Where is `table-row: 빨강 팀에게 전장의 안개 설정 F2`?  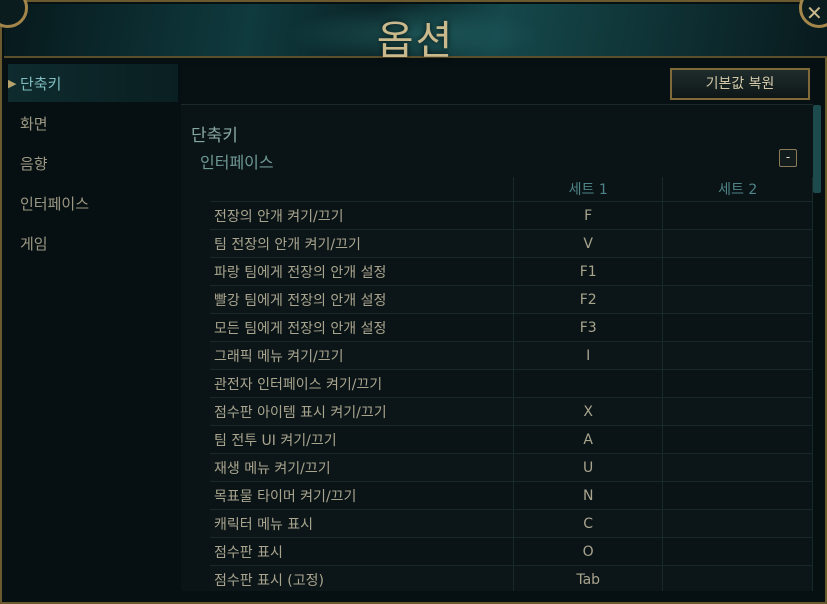
table-row: 빨강 팀에게 전장의 안개 설정 F2 is located at coordinates (511, 299).